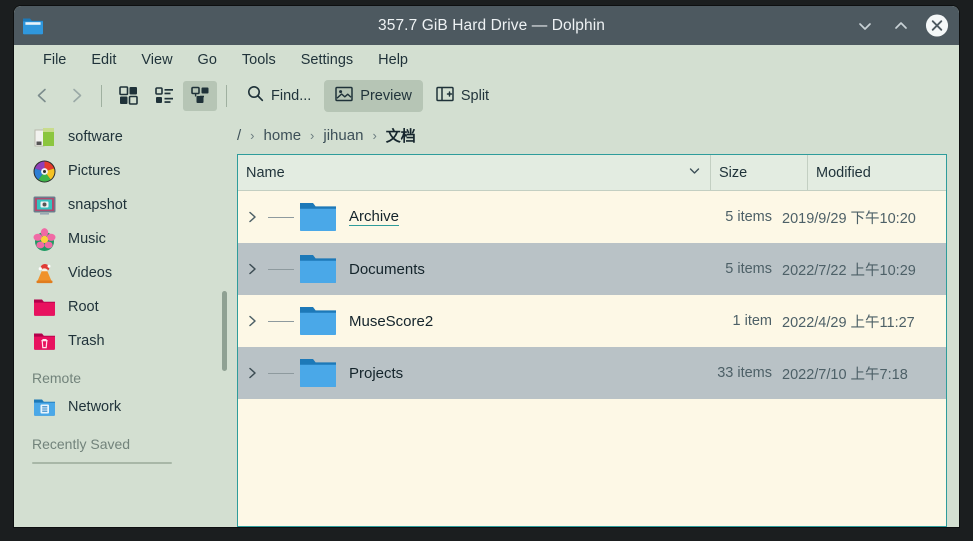  What do you see at coordinates (120, 171) in the screenshot?
I see `sidebar-item-pictures: Pictures` at bounding box center [120, 171].